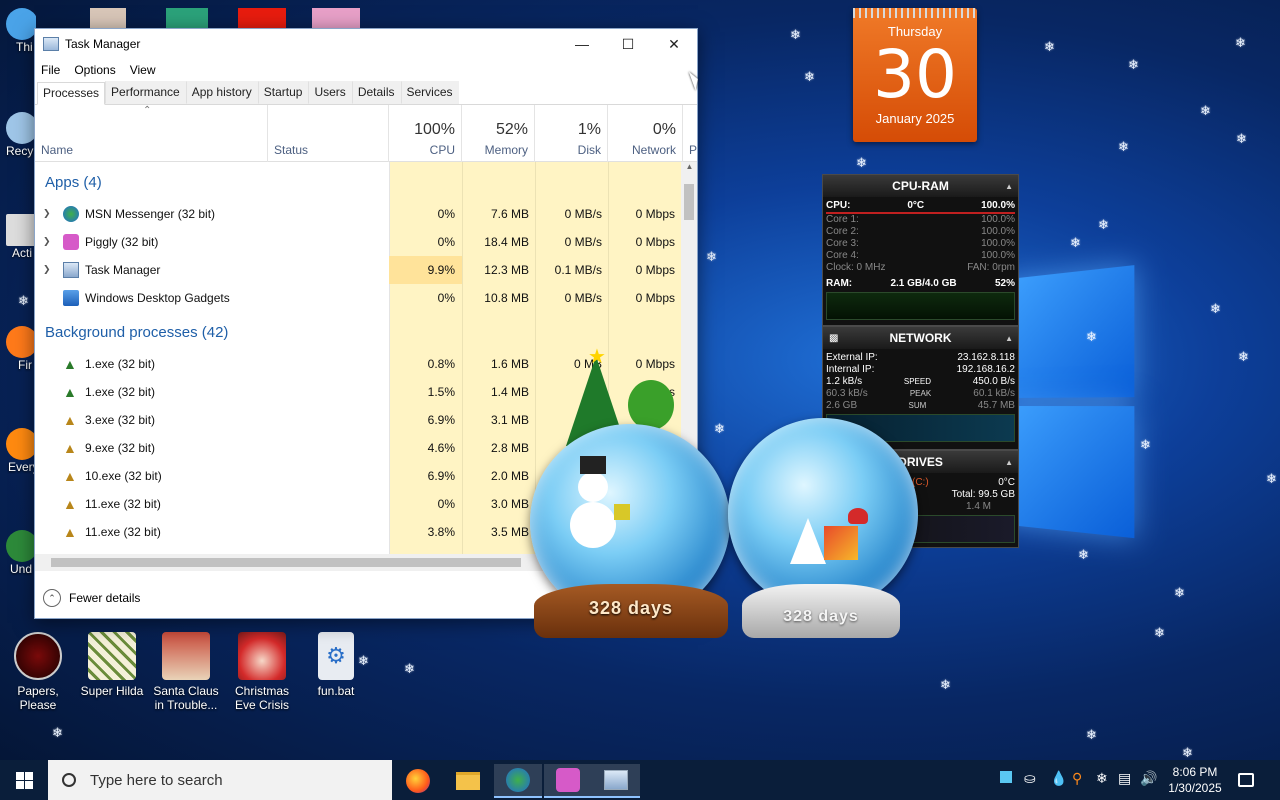 Image resolution: width=1280 pixels, height=800 pixels. I want to click on santa-hat-icon, so click(858, 516).